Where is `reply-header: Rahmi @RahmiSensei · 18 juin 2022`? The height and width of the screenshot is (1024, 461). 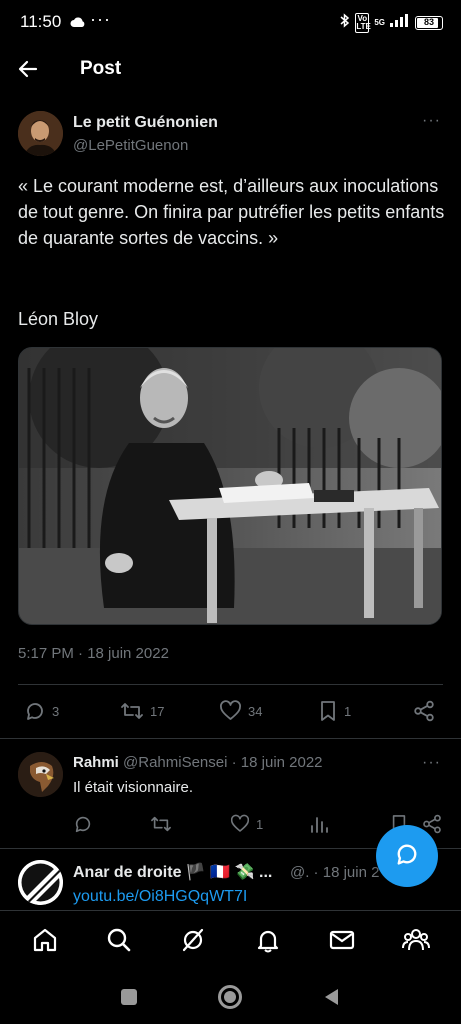
reply-header: Rahmi @RahmiSensei · 18 juin 2022 is located at coordinates (198, 762).